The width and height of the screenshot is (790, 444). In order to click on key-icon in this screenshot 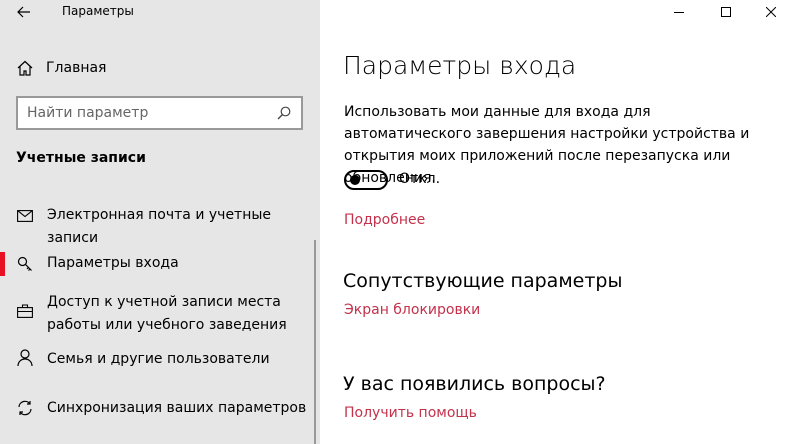, I will do `click(25, 264)`.